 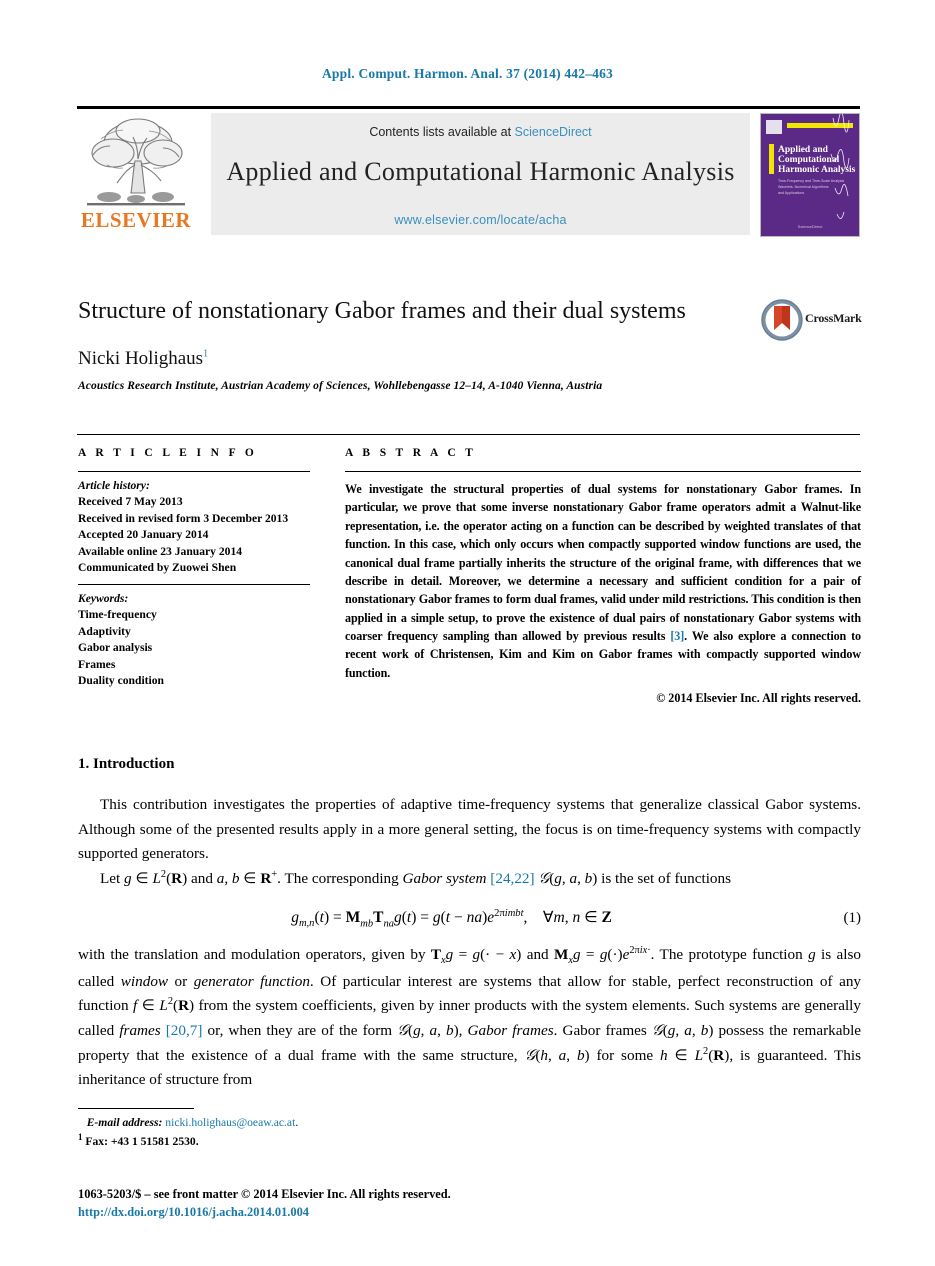 I want to click on p3-text-b: and, so click(x=537, y=954).